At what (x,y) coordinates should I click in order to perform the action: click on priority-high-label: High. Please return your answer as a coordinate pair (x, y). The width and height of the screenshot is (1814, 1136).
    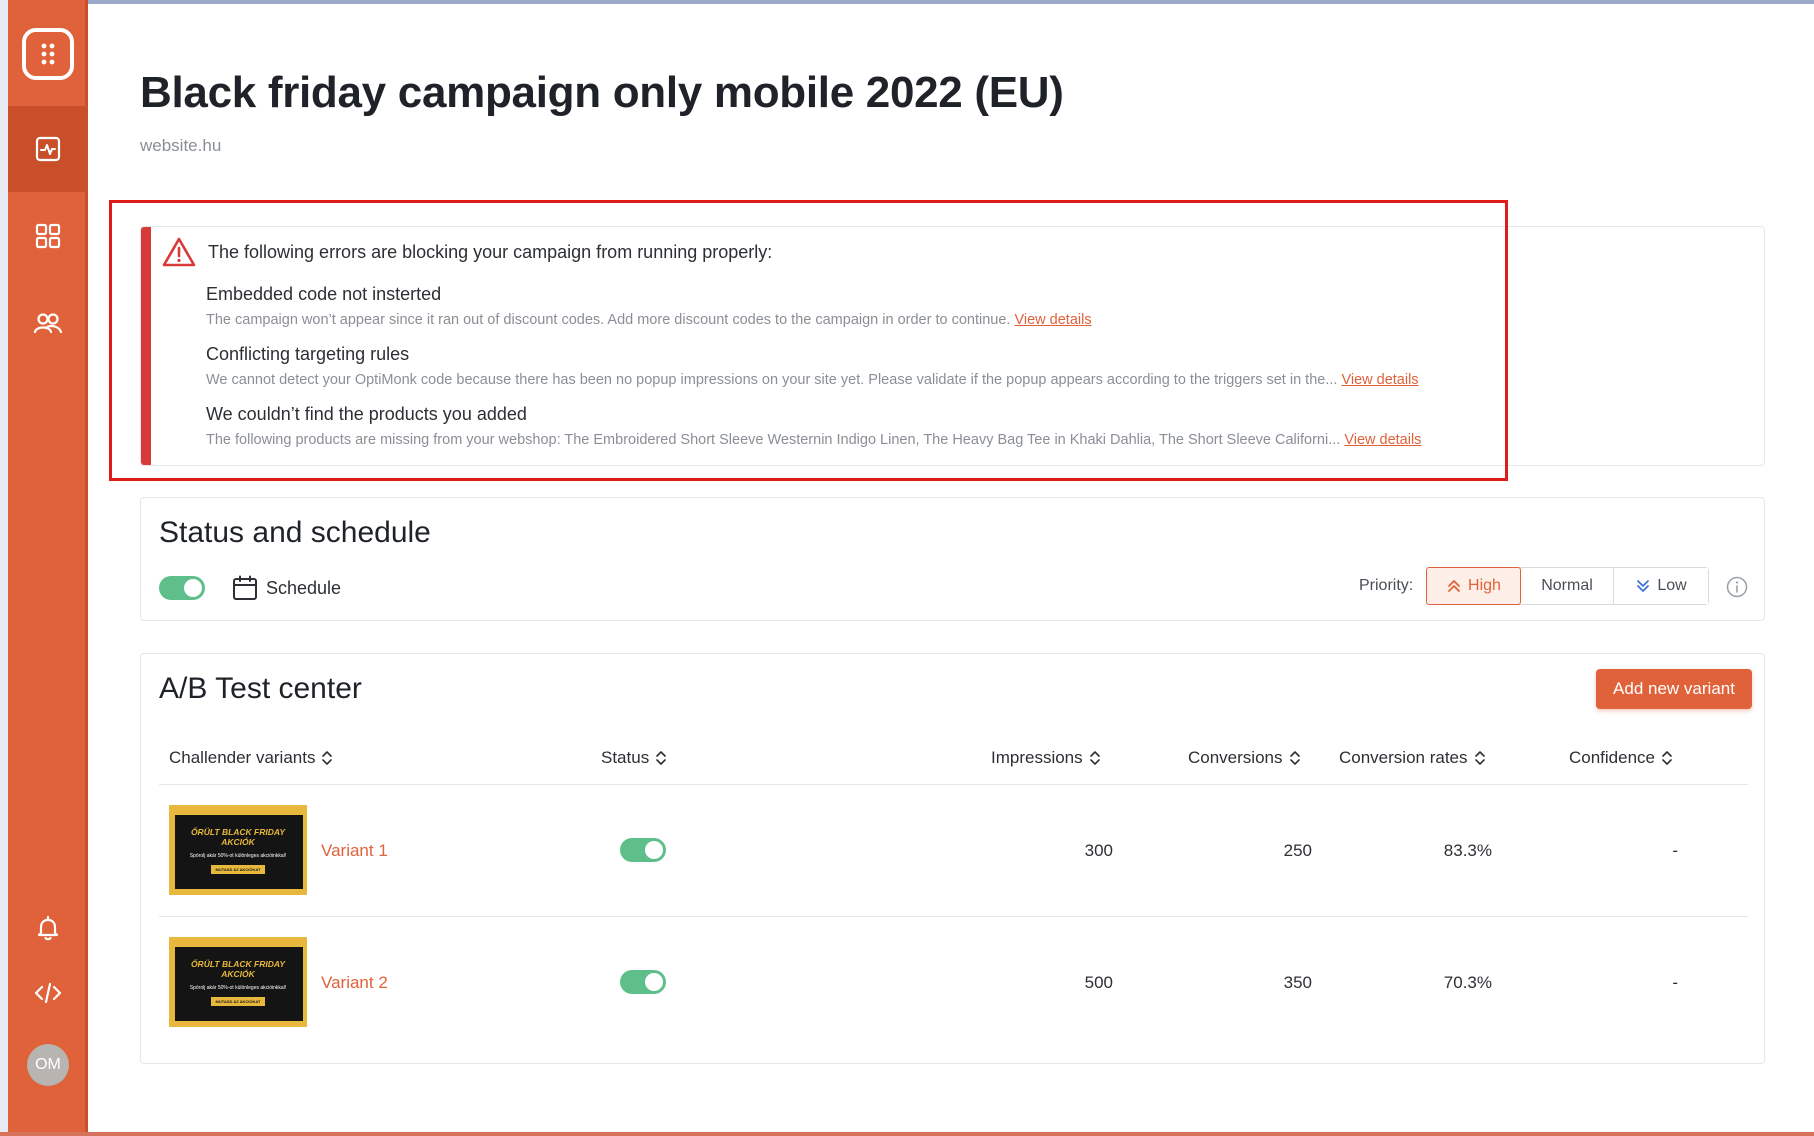
    Looking at the image, I should click on (1484, 585).